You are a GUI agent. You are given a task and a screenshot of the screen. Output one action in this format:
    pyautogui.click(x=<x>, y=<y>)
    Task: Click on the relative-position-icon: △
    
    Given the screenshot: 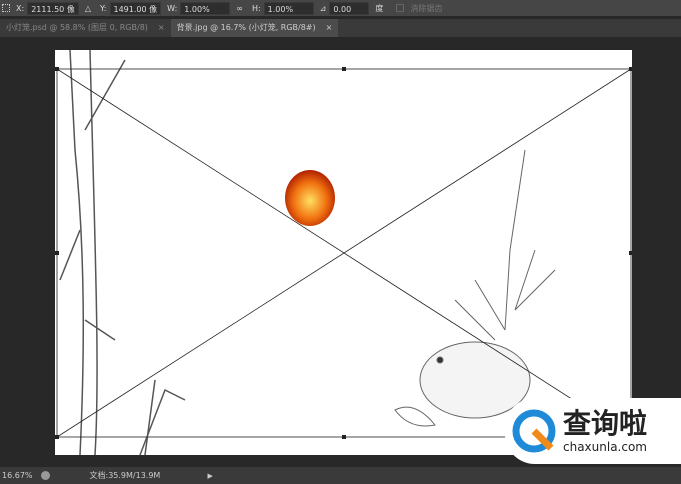 What is the action you would take?
    pyautogui.click(x=88, y=8)
    